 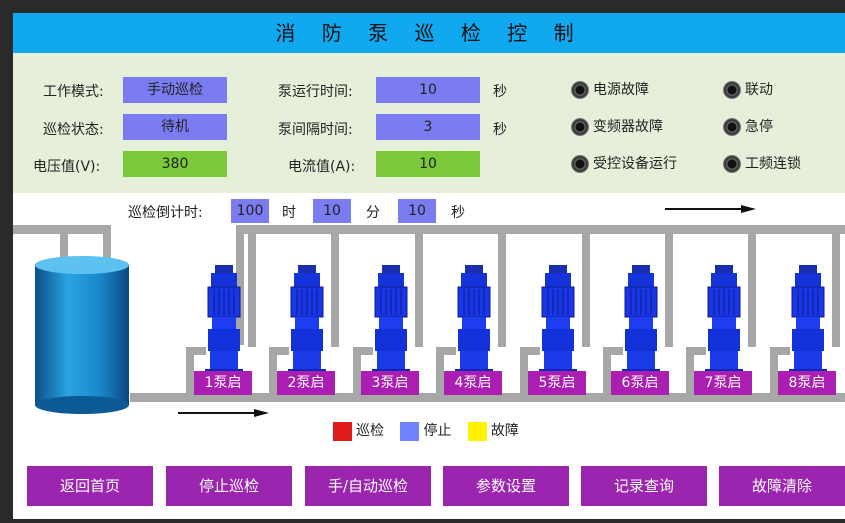 I want to click on pump-unit: 4泵启, so click(x=471, y=313).